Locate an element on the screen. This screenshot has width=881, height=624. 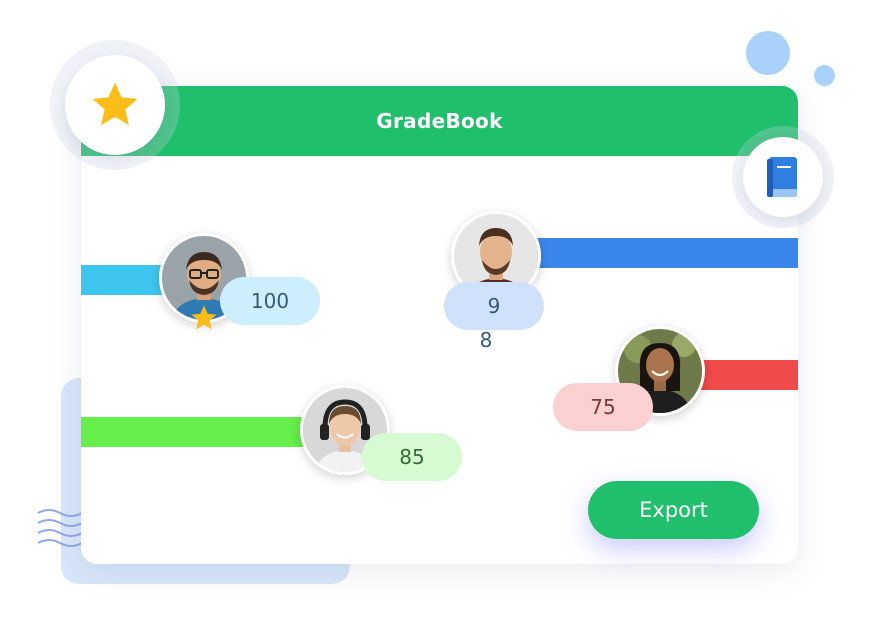
score-pill-1: 100 is located at coordinates (270, 301).